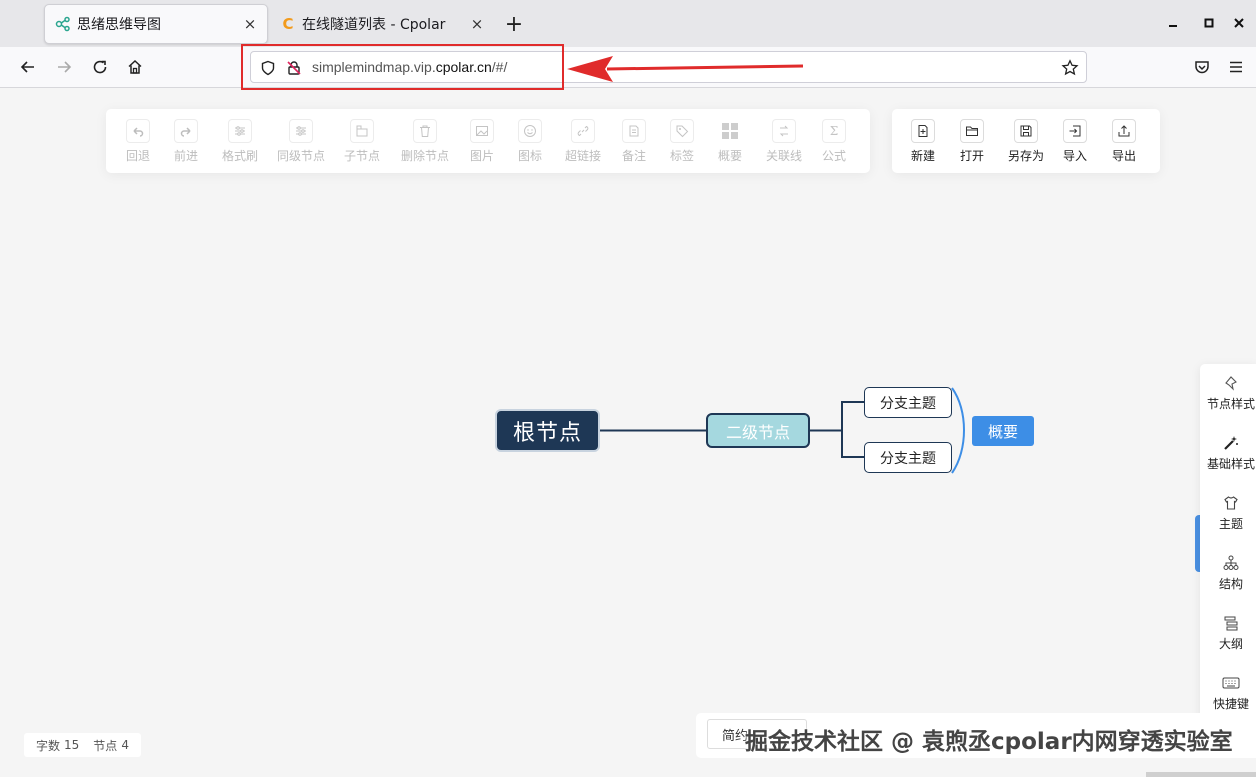  Describe the element at coordinates (482, 156) in the screenshot. I see `image-label: 图片` at that location.